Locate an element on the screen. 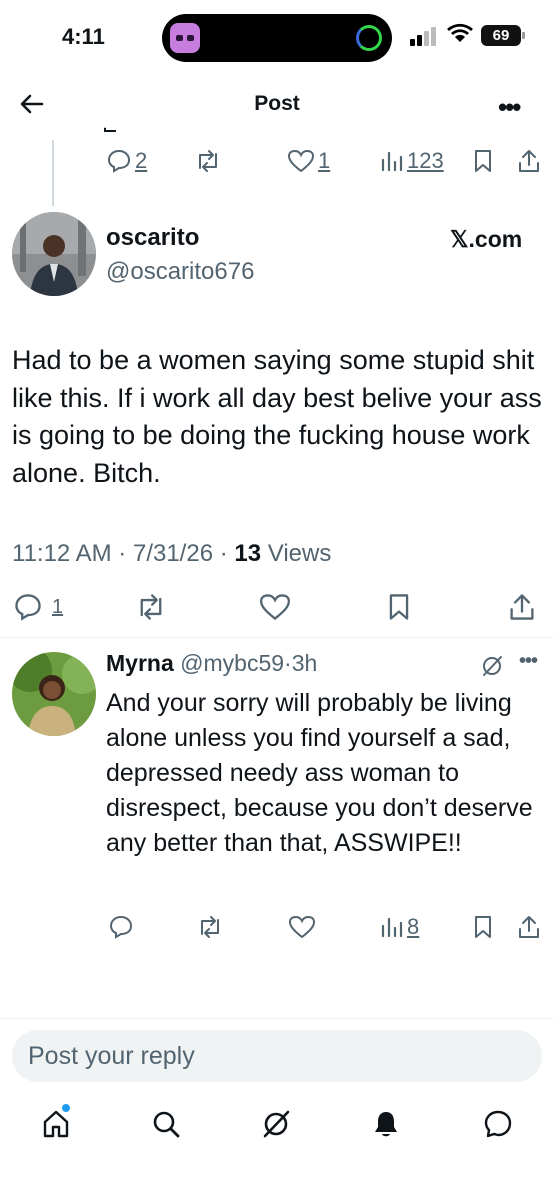 This screenshot has width=554, height=1200. reply-bookmark-button is located at coordinates (483, 927).